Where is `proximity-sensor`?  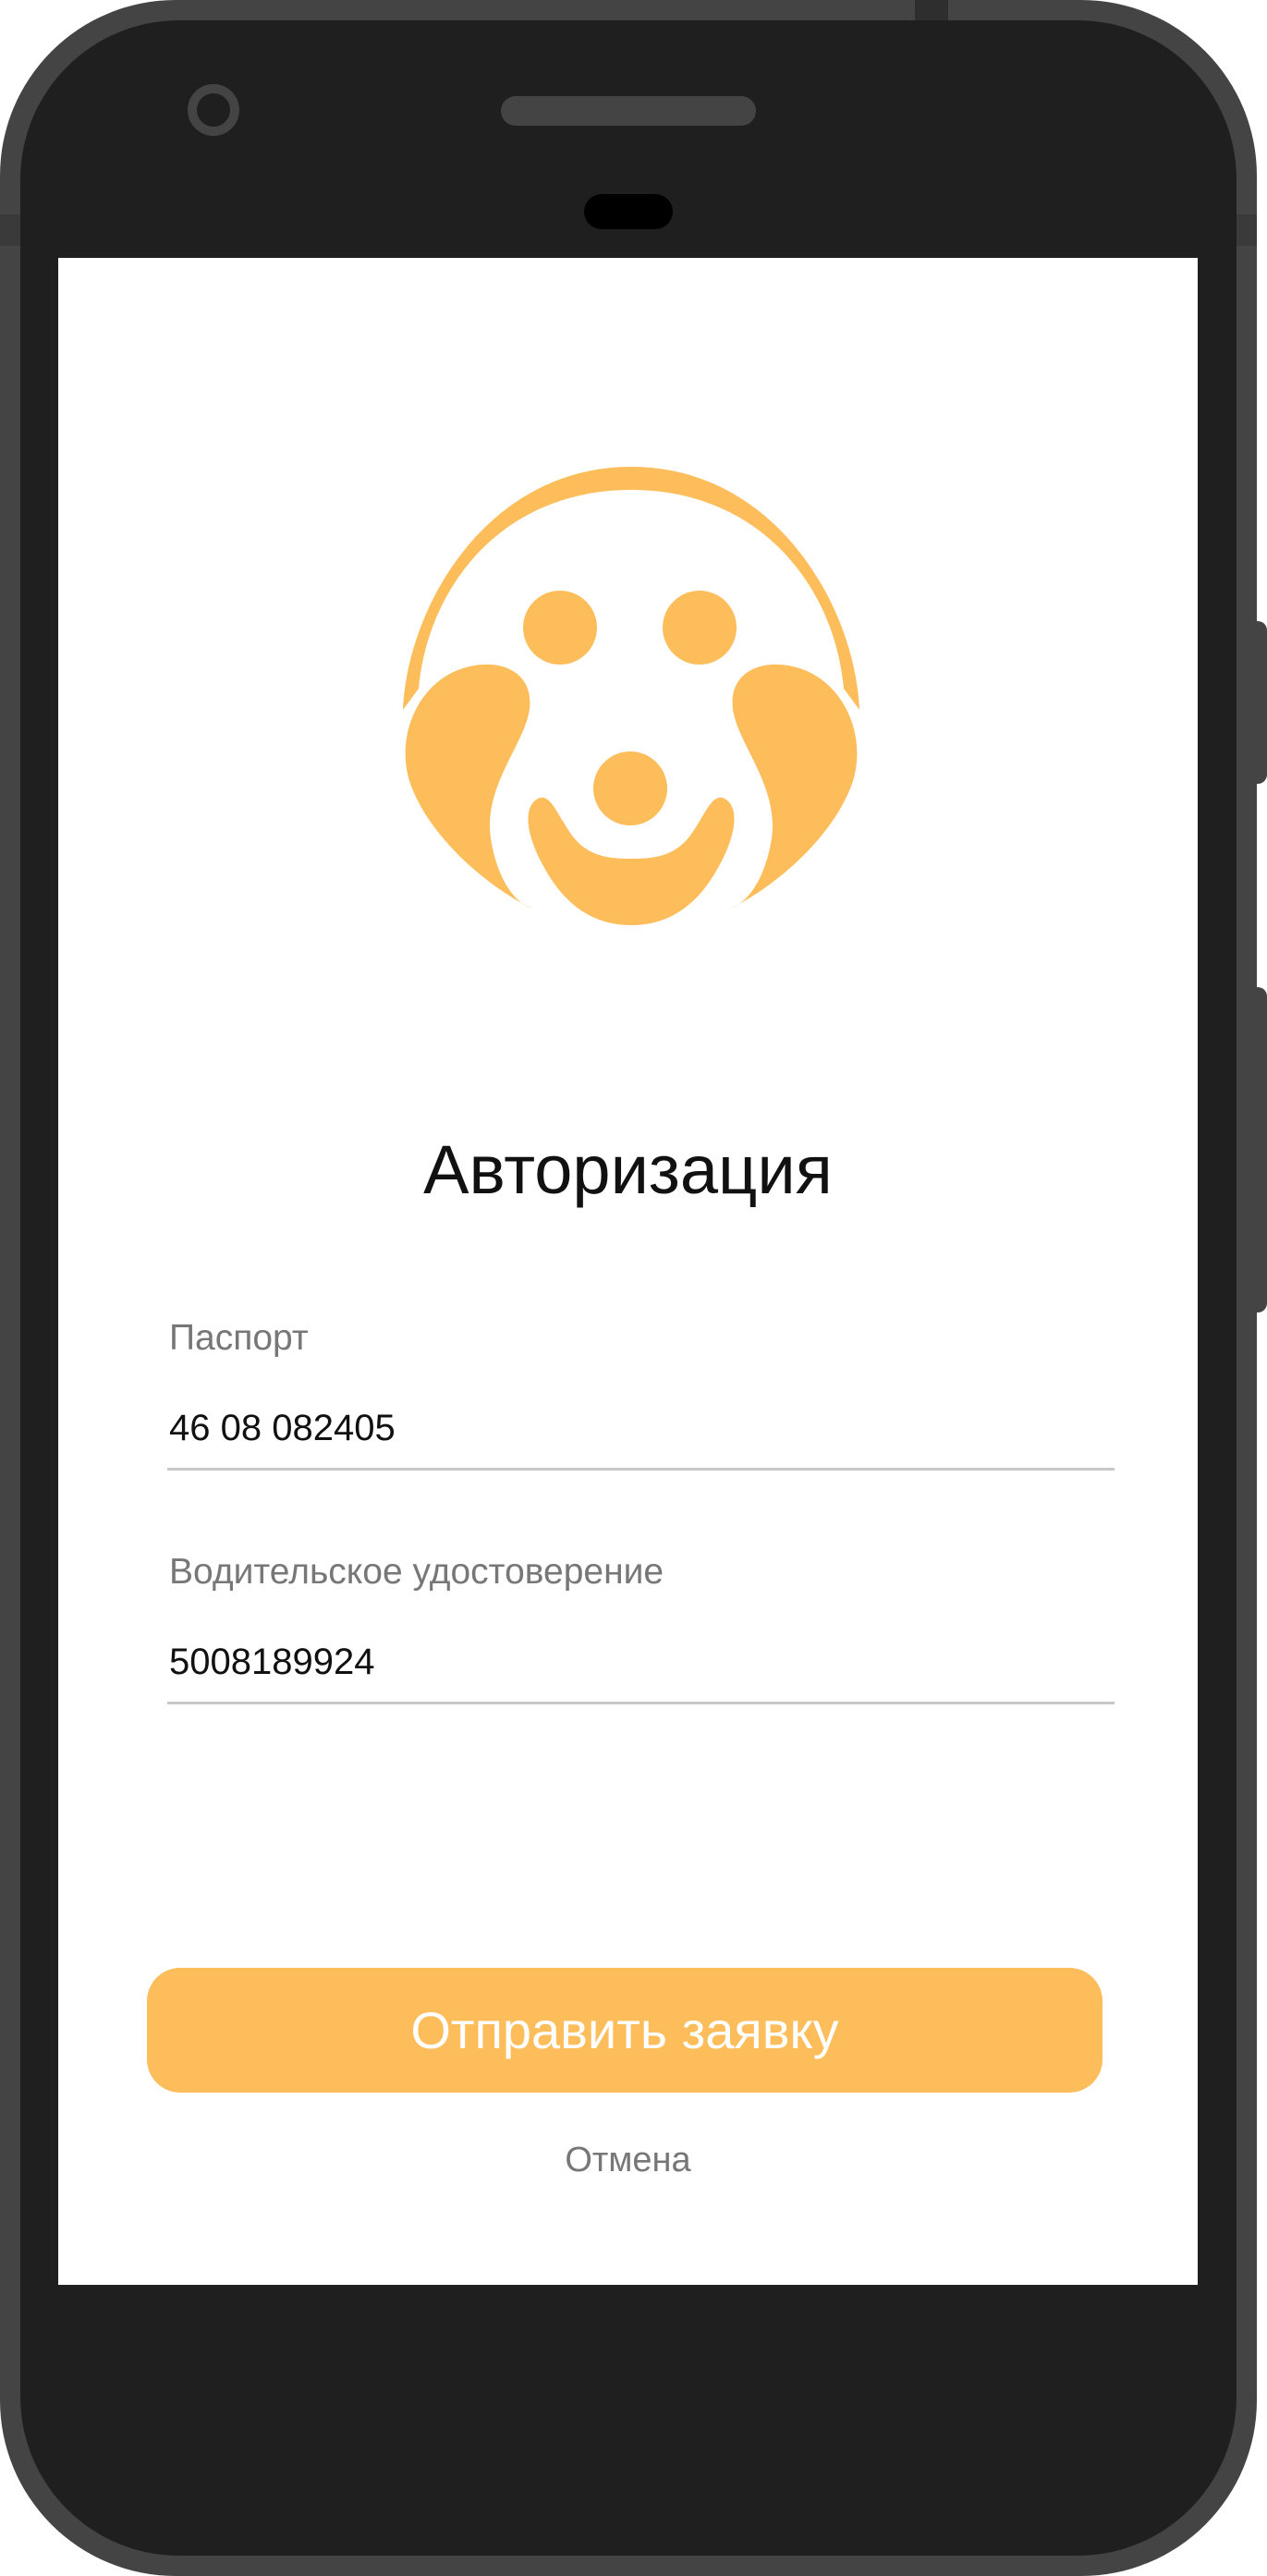 proximity-sensor is located at coordinates (628, 211).